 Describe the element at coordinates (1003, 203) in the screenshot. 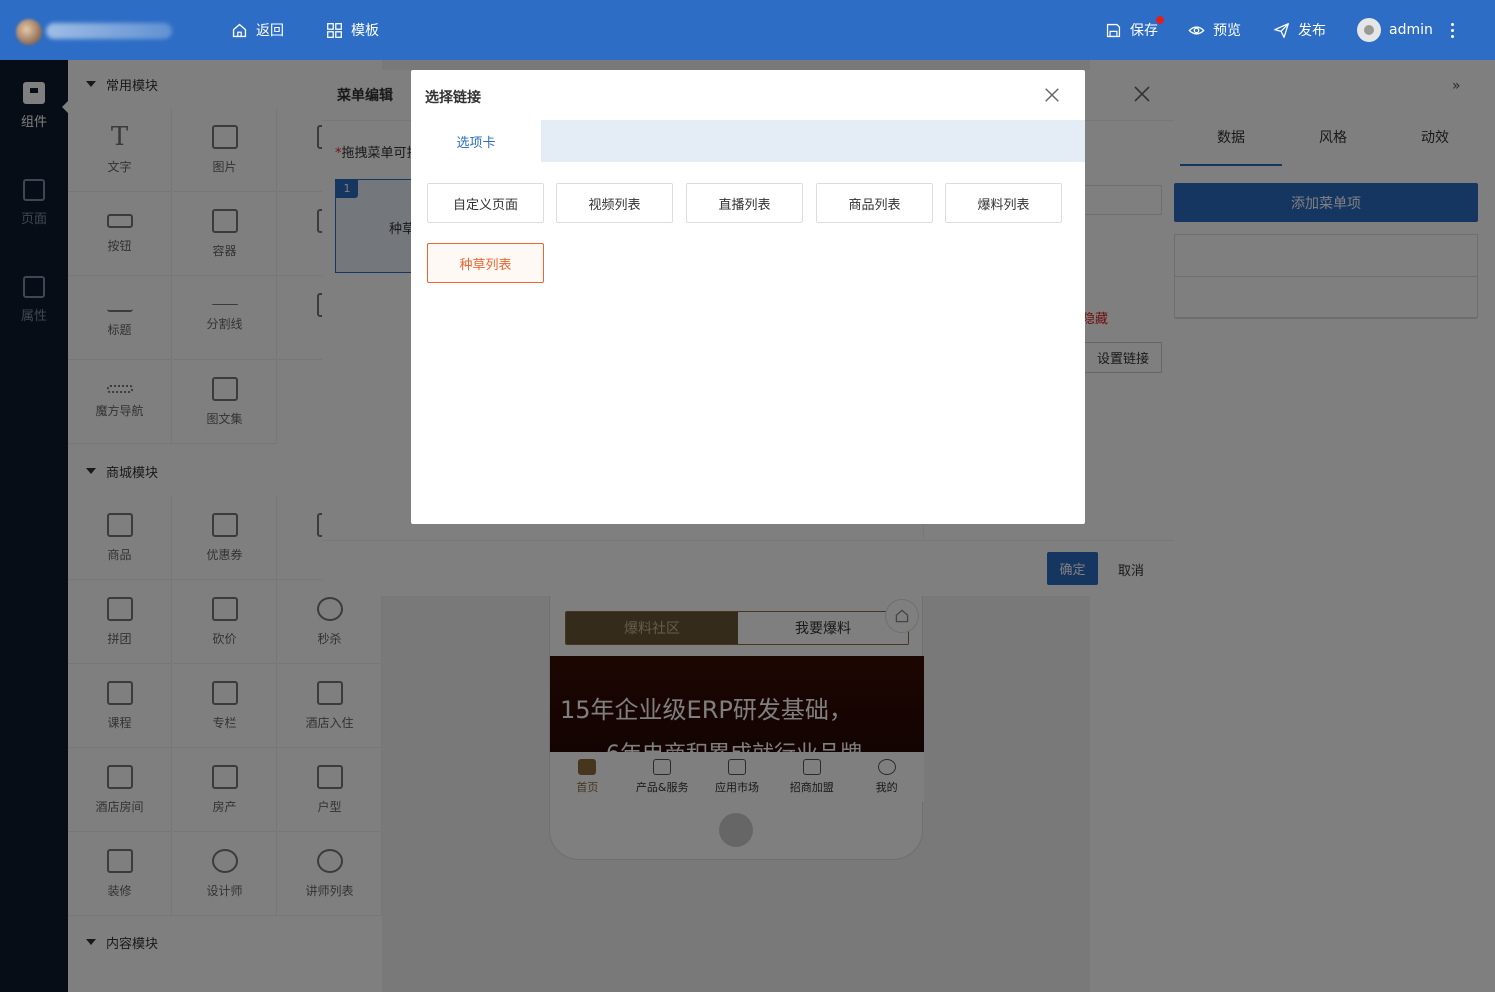

I see `link-option-news-list: 爆料列表` at that location.